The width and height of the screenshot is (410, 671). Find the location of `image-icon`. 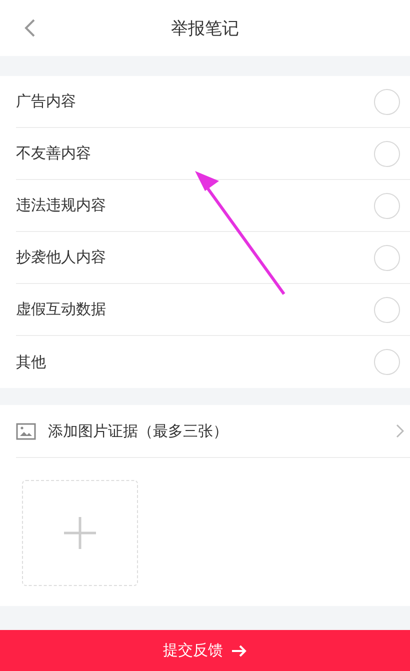

image-icon is located at coordinates (26, 431).